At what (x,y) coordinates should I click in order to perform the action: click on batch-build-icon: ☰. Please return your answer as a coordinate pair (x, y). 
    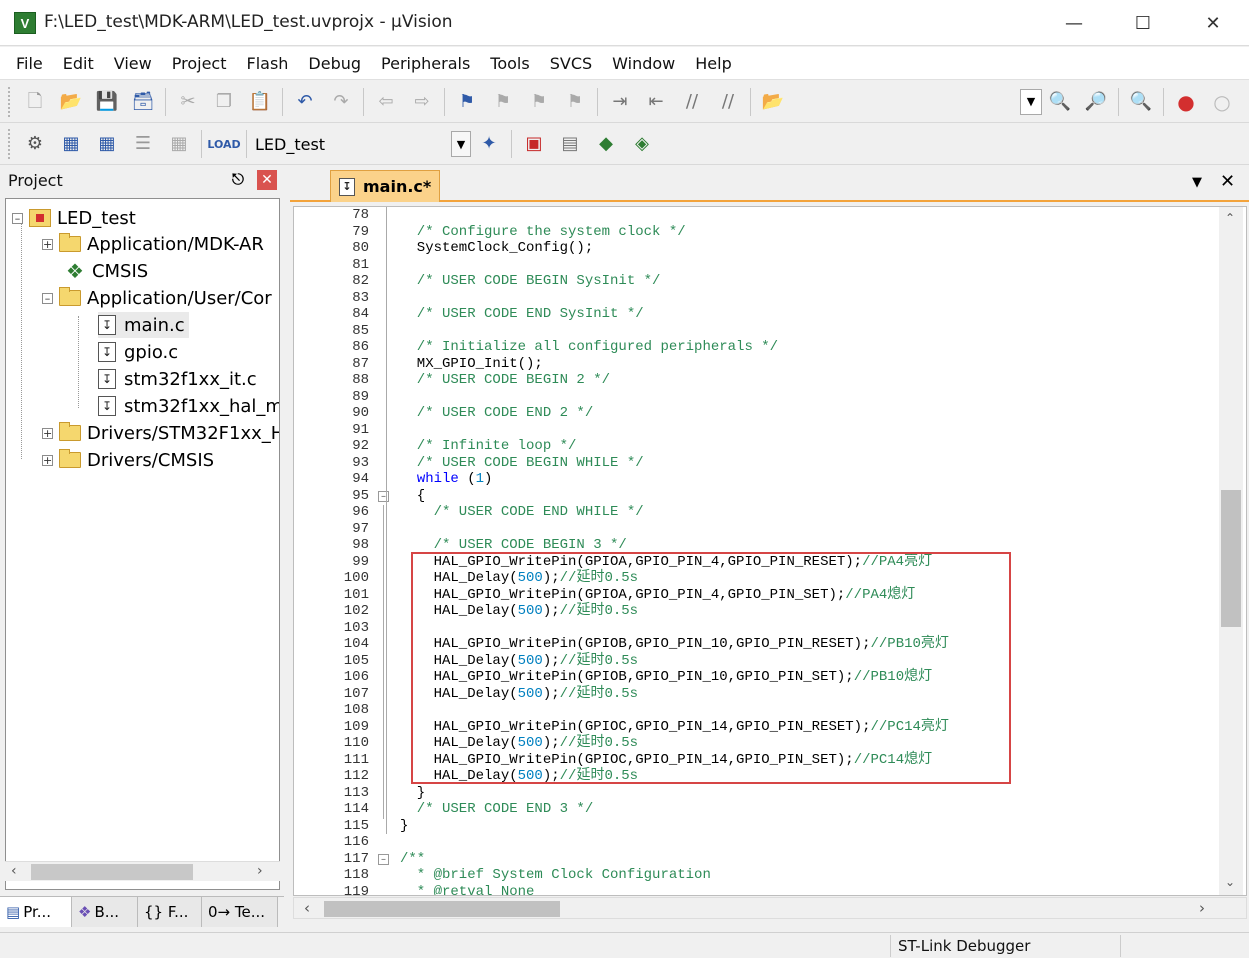
    Looking at the image, I should click on (143, 144).